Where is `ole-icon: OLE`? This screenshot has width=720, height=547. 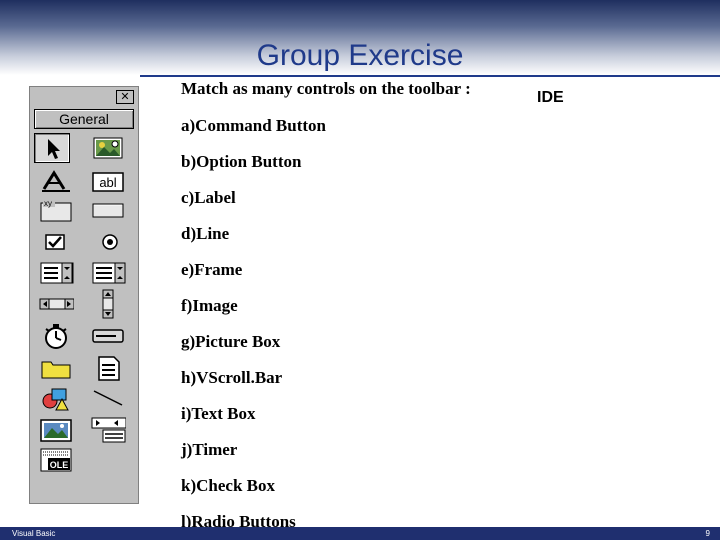 ole-icon: OLE is located at coordinates (56, 460).